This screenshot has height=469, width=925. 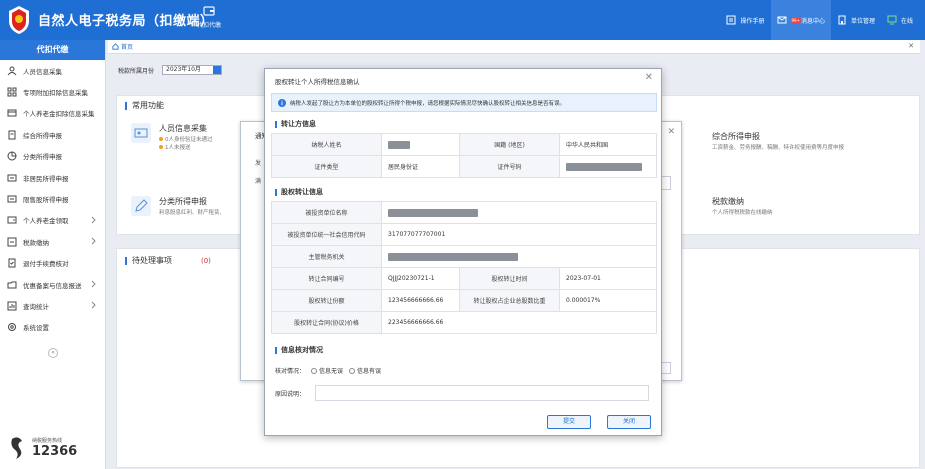 I want to click on message-center-button: 99+ 消息中心, so click(x=800, y=20).